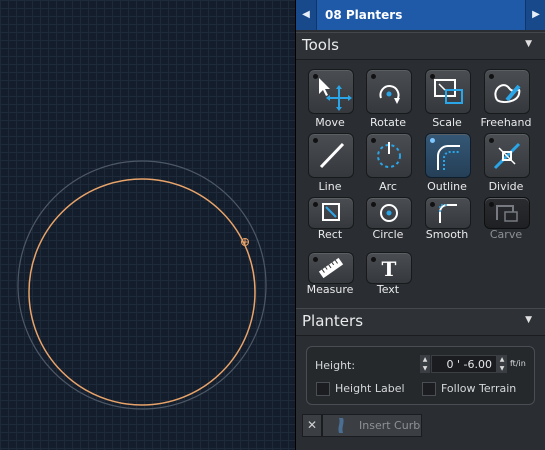  I want to click on tool-rect: Rect, so click(325, 227).